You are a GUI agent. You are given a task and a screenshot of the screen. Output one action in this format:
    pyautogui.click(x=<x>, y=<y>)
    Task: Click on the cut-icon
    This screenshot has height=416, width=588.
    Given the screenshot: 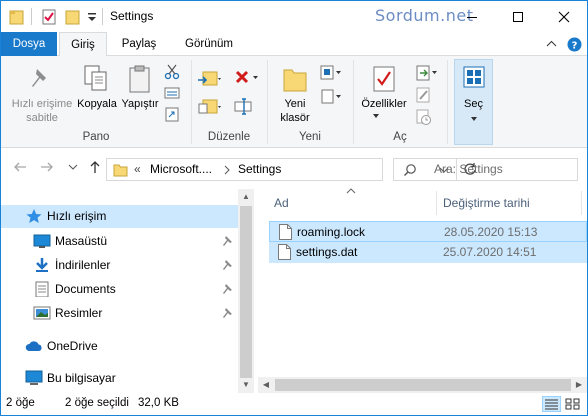 What is the action you would take?
    pyautogui.click(x=172, y=72)
    